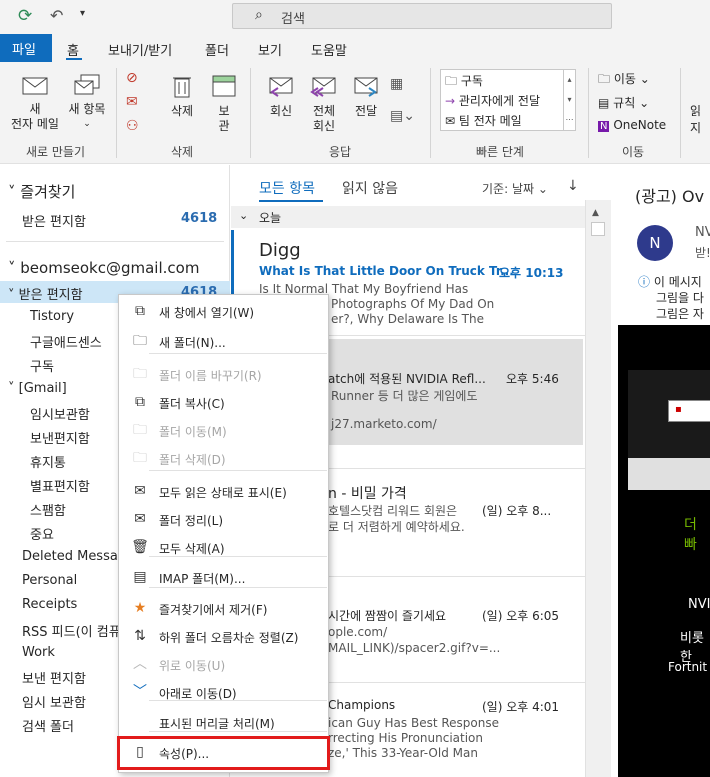 This screenshot has width=710, height=777. Describe the element at coordinates (324, 103) in the screenshot. I see `reply-all-button: 전체 회신` at that location.